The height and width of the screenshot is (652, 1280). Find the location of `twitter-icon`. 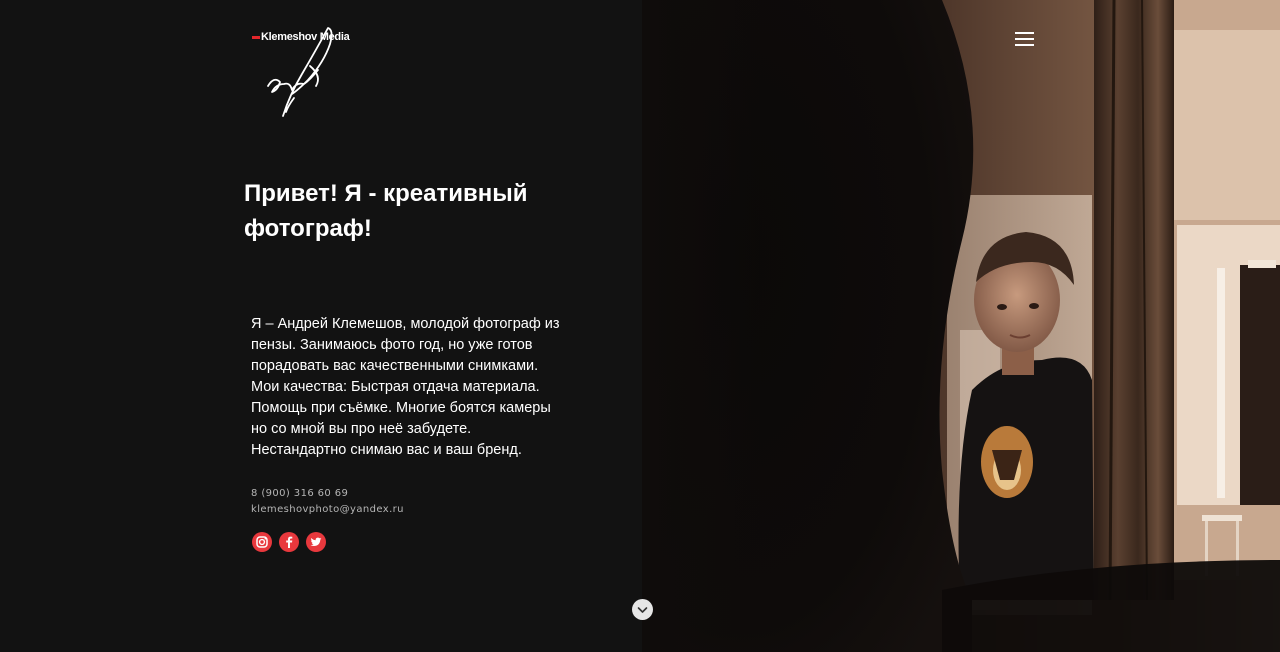

twitter-icon is located at coordinates (316, 542).